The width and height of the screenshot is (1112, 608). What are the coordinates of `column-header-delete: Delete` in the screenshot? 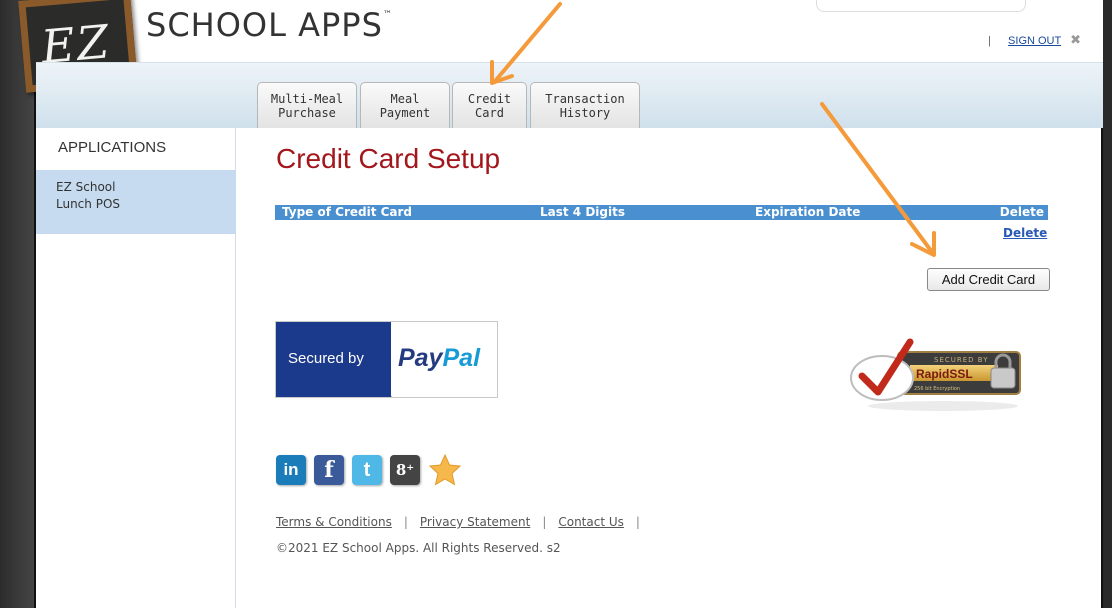 It's located at (1021, 212).